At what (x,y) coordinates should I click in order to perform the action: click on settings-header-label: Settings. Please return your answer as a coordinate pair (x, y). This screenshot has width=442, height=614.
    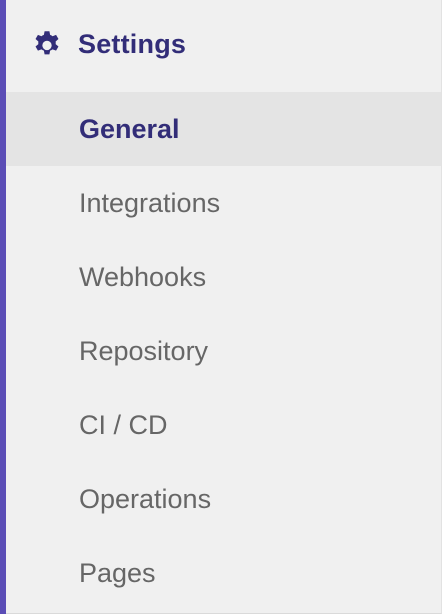
    Looking at the image, I should click on (132, 43).